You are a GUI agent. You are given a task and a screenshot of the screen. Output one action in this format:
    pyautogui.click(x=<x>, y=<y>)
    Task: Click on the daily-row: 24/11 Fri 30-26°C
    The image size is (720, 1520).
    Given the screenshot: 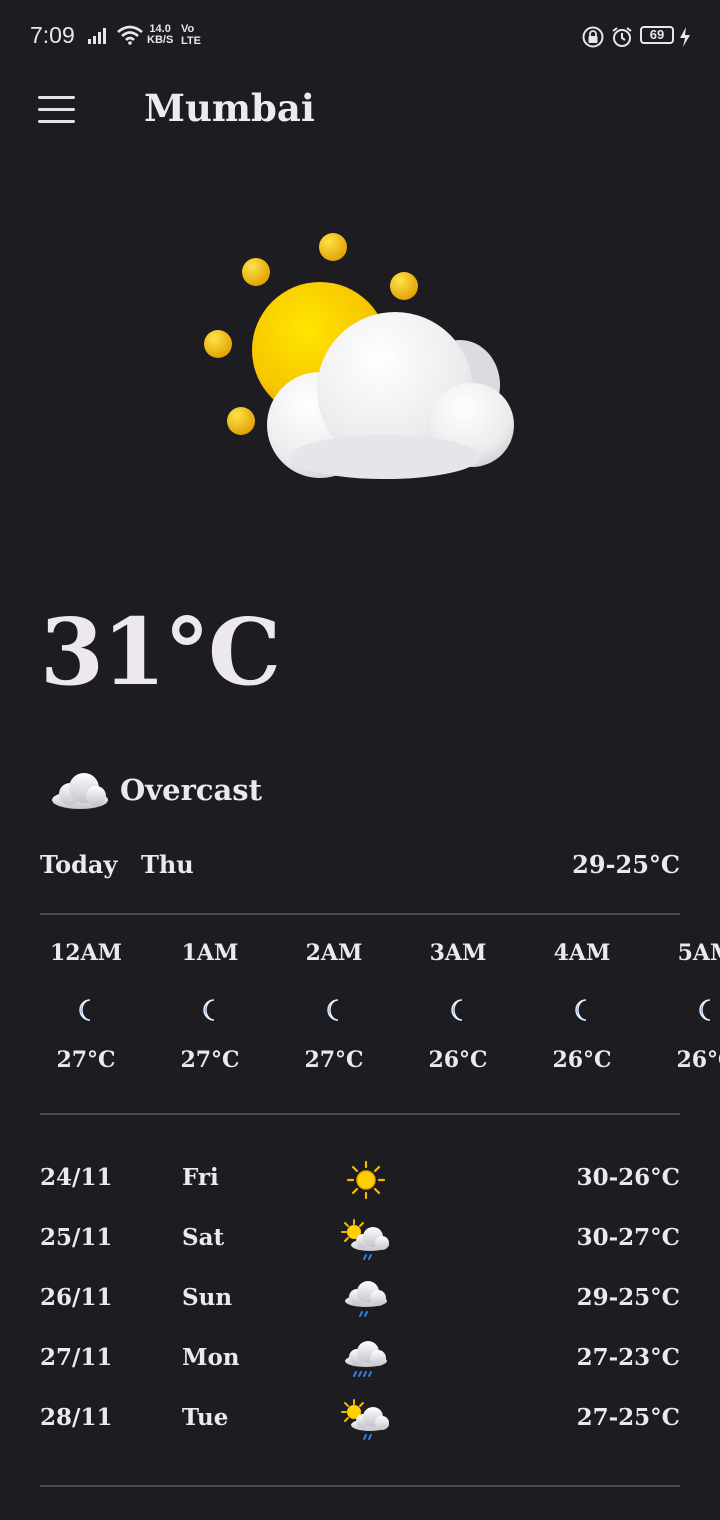 What is the action you would take?
    pyautogui.click(x=360, y=1180)
    